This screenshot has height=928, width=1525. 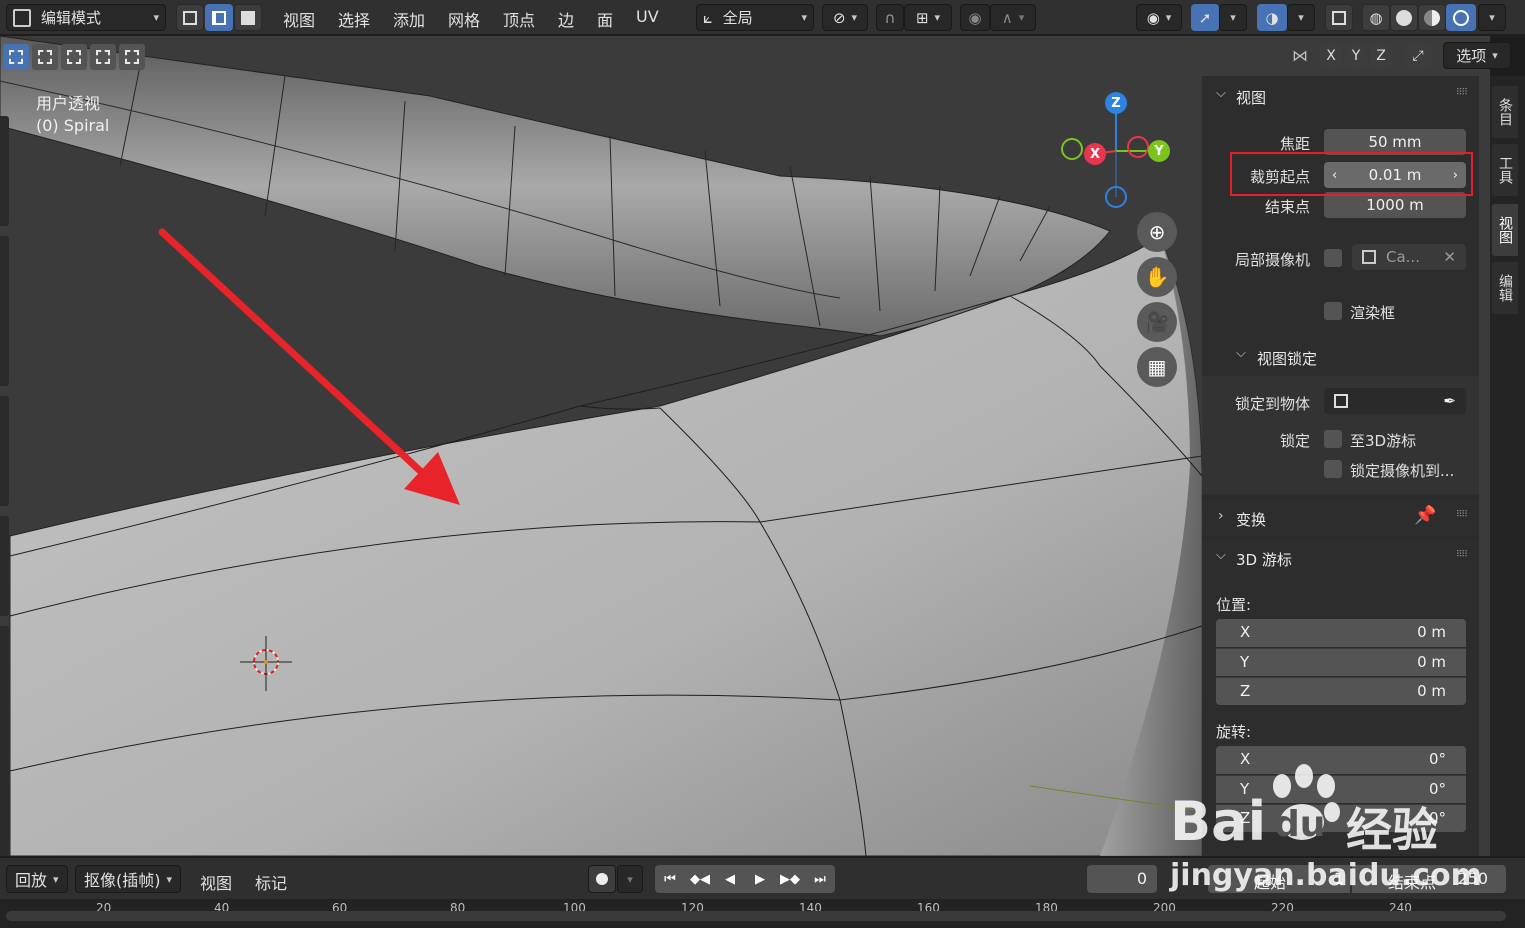 What do you see at coordinates (1341, 818) in the screenshot?
I see `rotation-z-field: Z 0°` at bounding box center [1341, 818].